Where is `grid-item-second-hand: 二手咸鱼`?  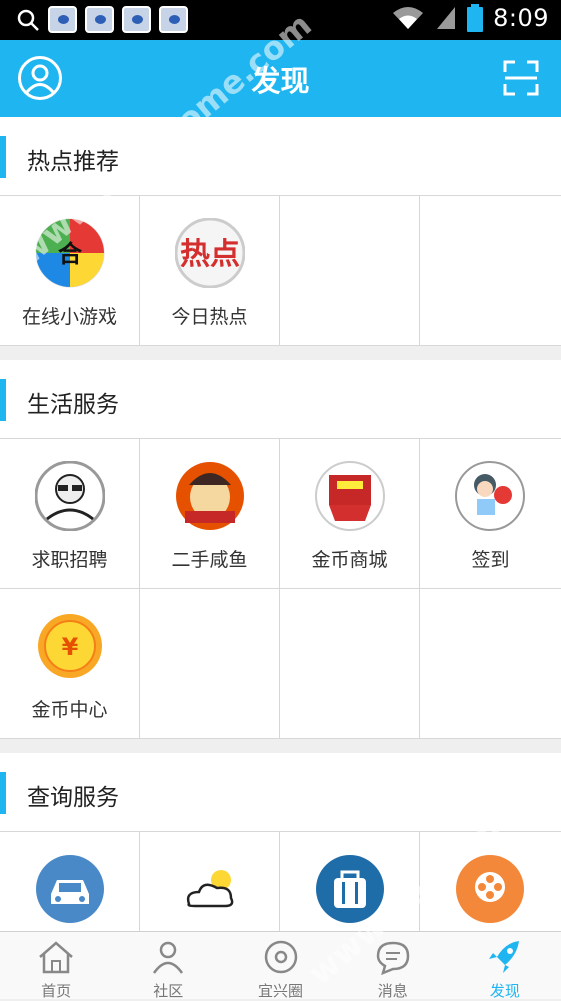 grid-item-second-hand: 二手咸鱼 is located at coordinates (210, 514).